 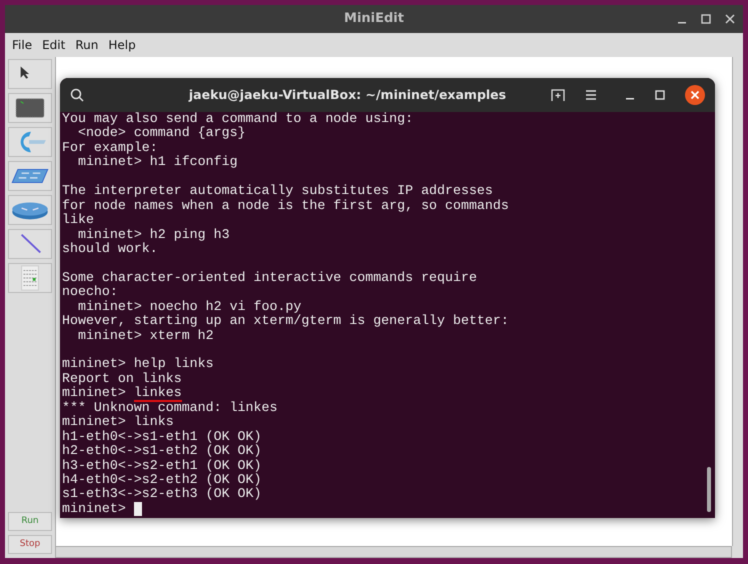 What do you see at coordinates (285, 205) in the screenshot?
I see `terminal-line: for node names when a node is the first arg, so commands` at bounding box center [285, 205].